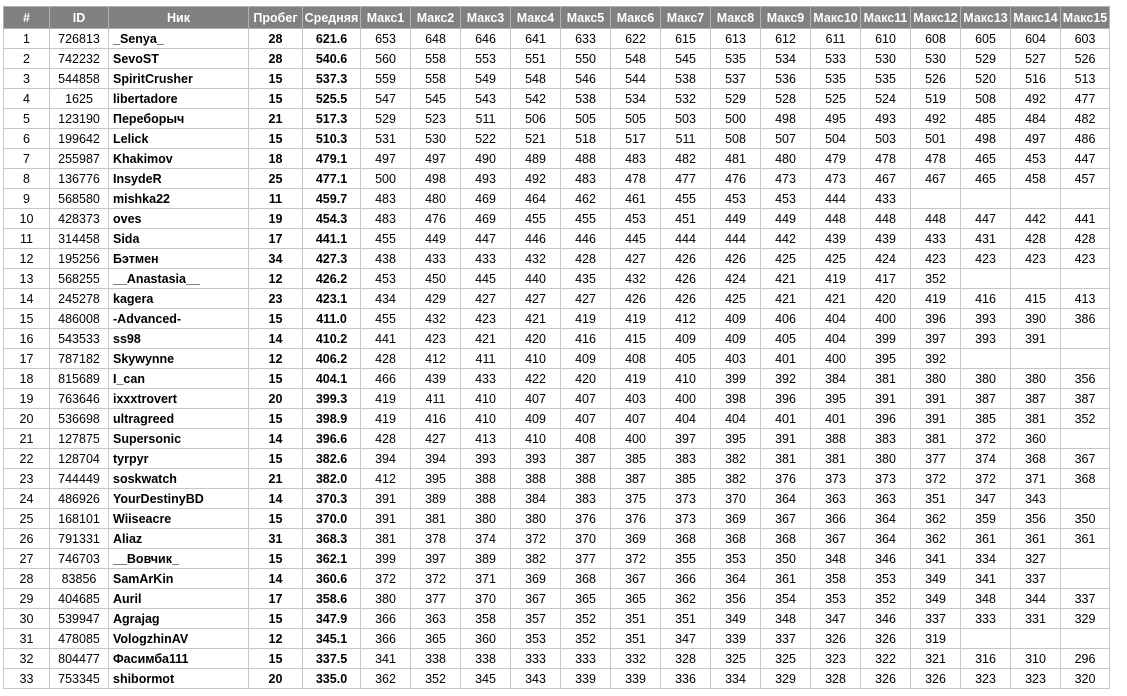 This screenshot has width=1127, height=696. What do you see at coordinates (26, 498) in the screenshot?
I see `rank-cell: 24` at bounding box center [26, 498].